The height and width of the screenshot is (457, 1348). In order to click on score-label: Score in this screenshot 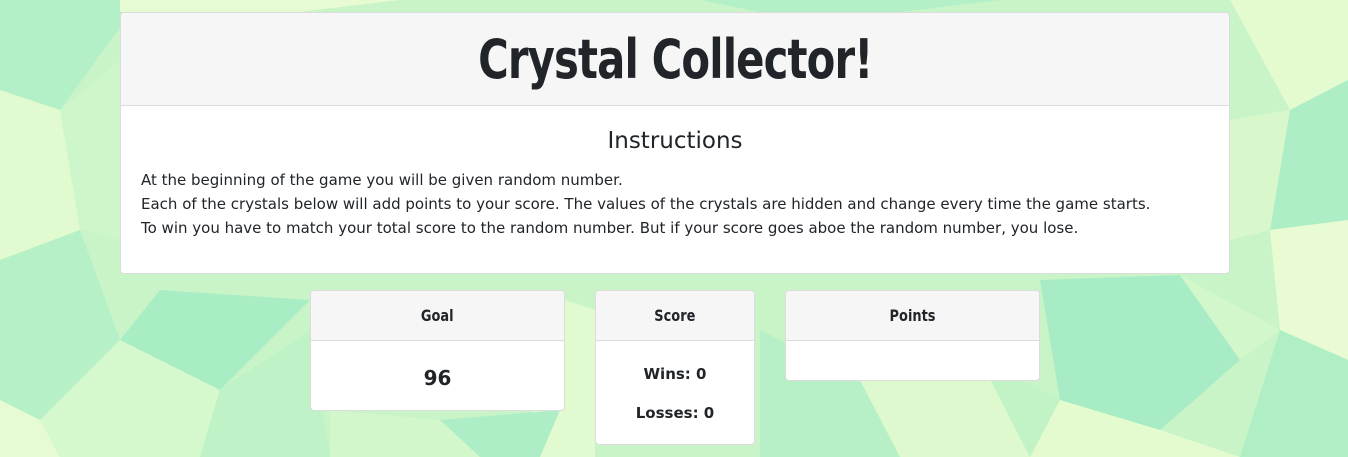, I will do `click(675, 315)`.